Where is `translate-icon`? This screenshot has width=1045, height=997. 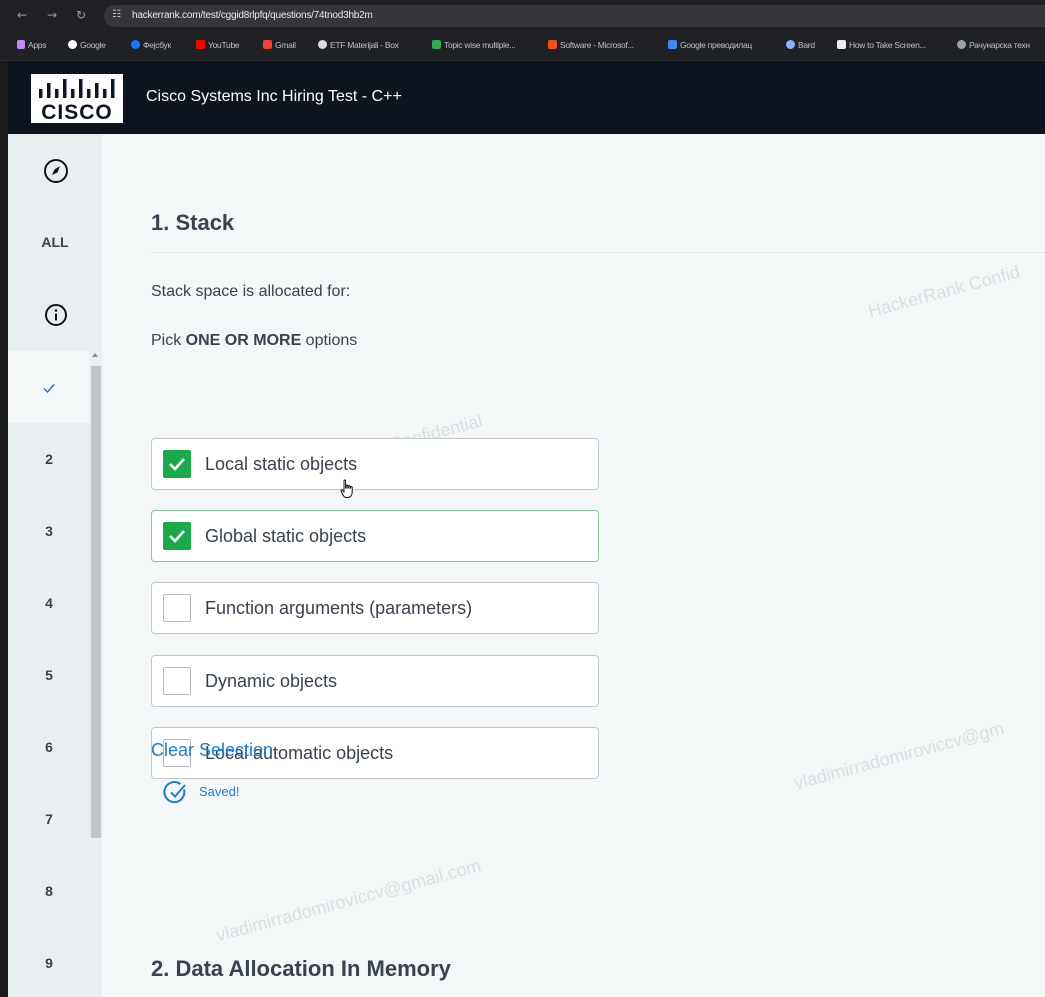 translate-icon is located at coordinates (672, 44).